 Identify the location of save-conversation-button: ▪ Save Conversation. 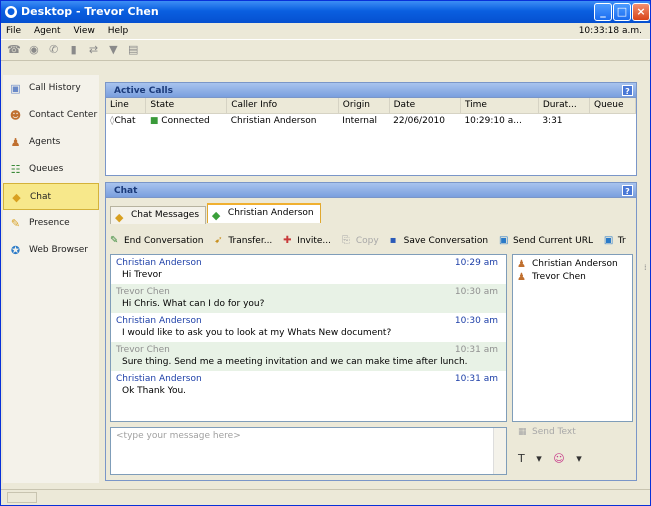
(439, 241).